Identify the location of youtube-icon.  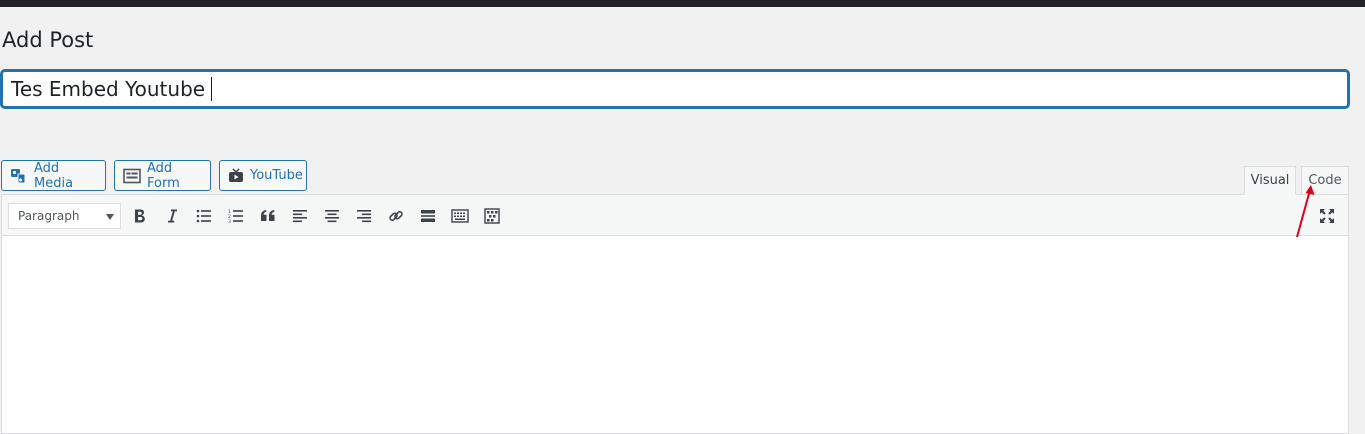
(236, 175).